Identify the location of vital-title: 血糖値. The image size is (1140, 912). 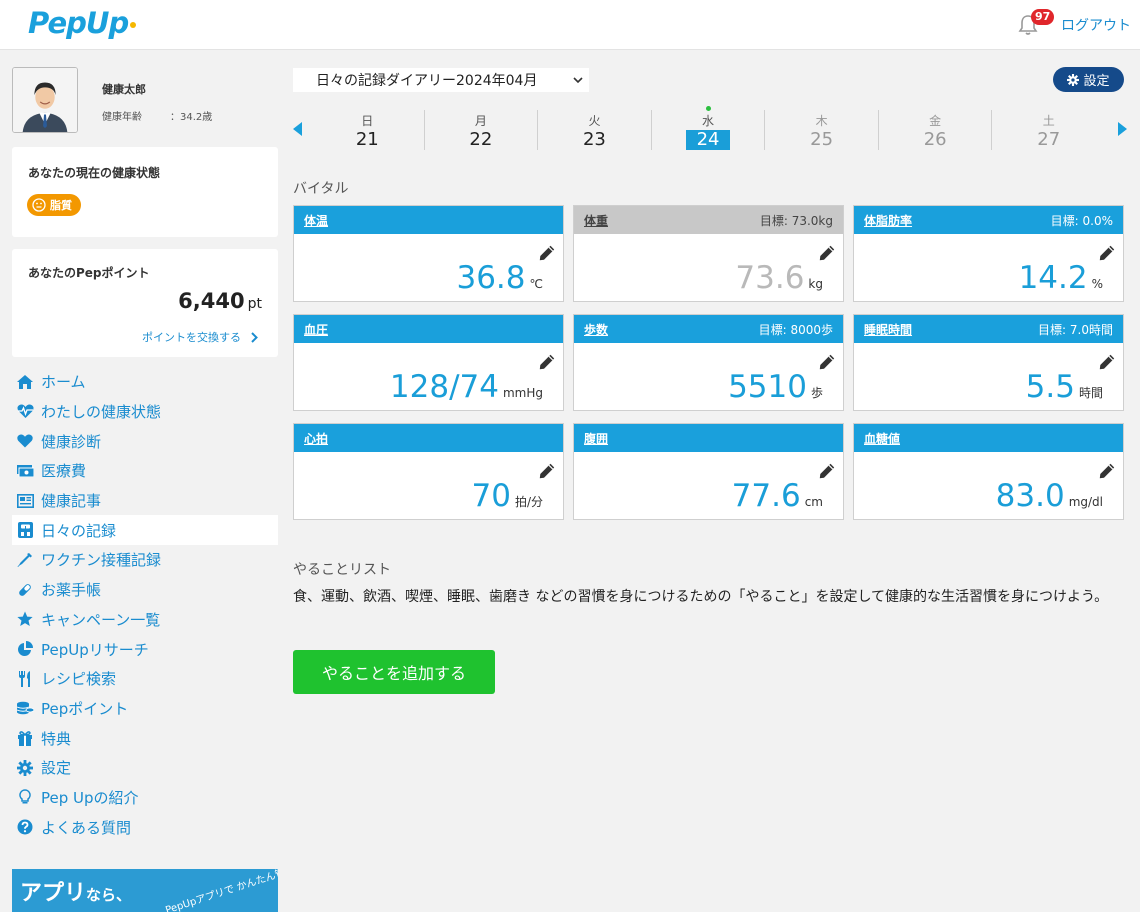
(882, 438).